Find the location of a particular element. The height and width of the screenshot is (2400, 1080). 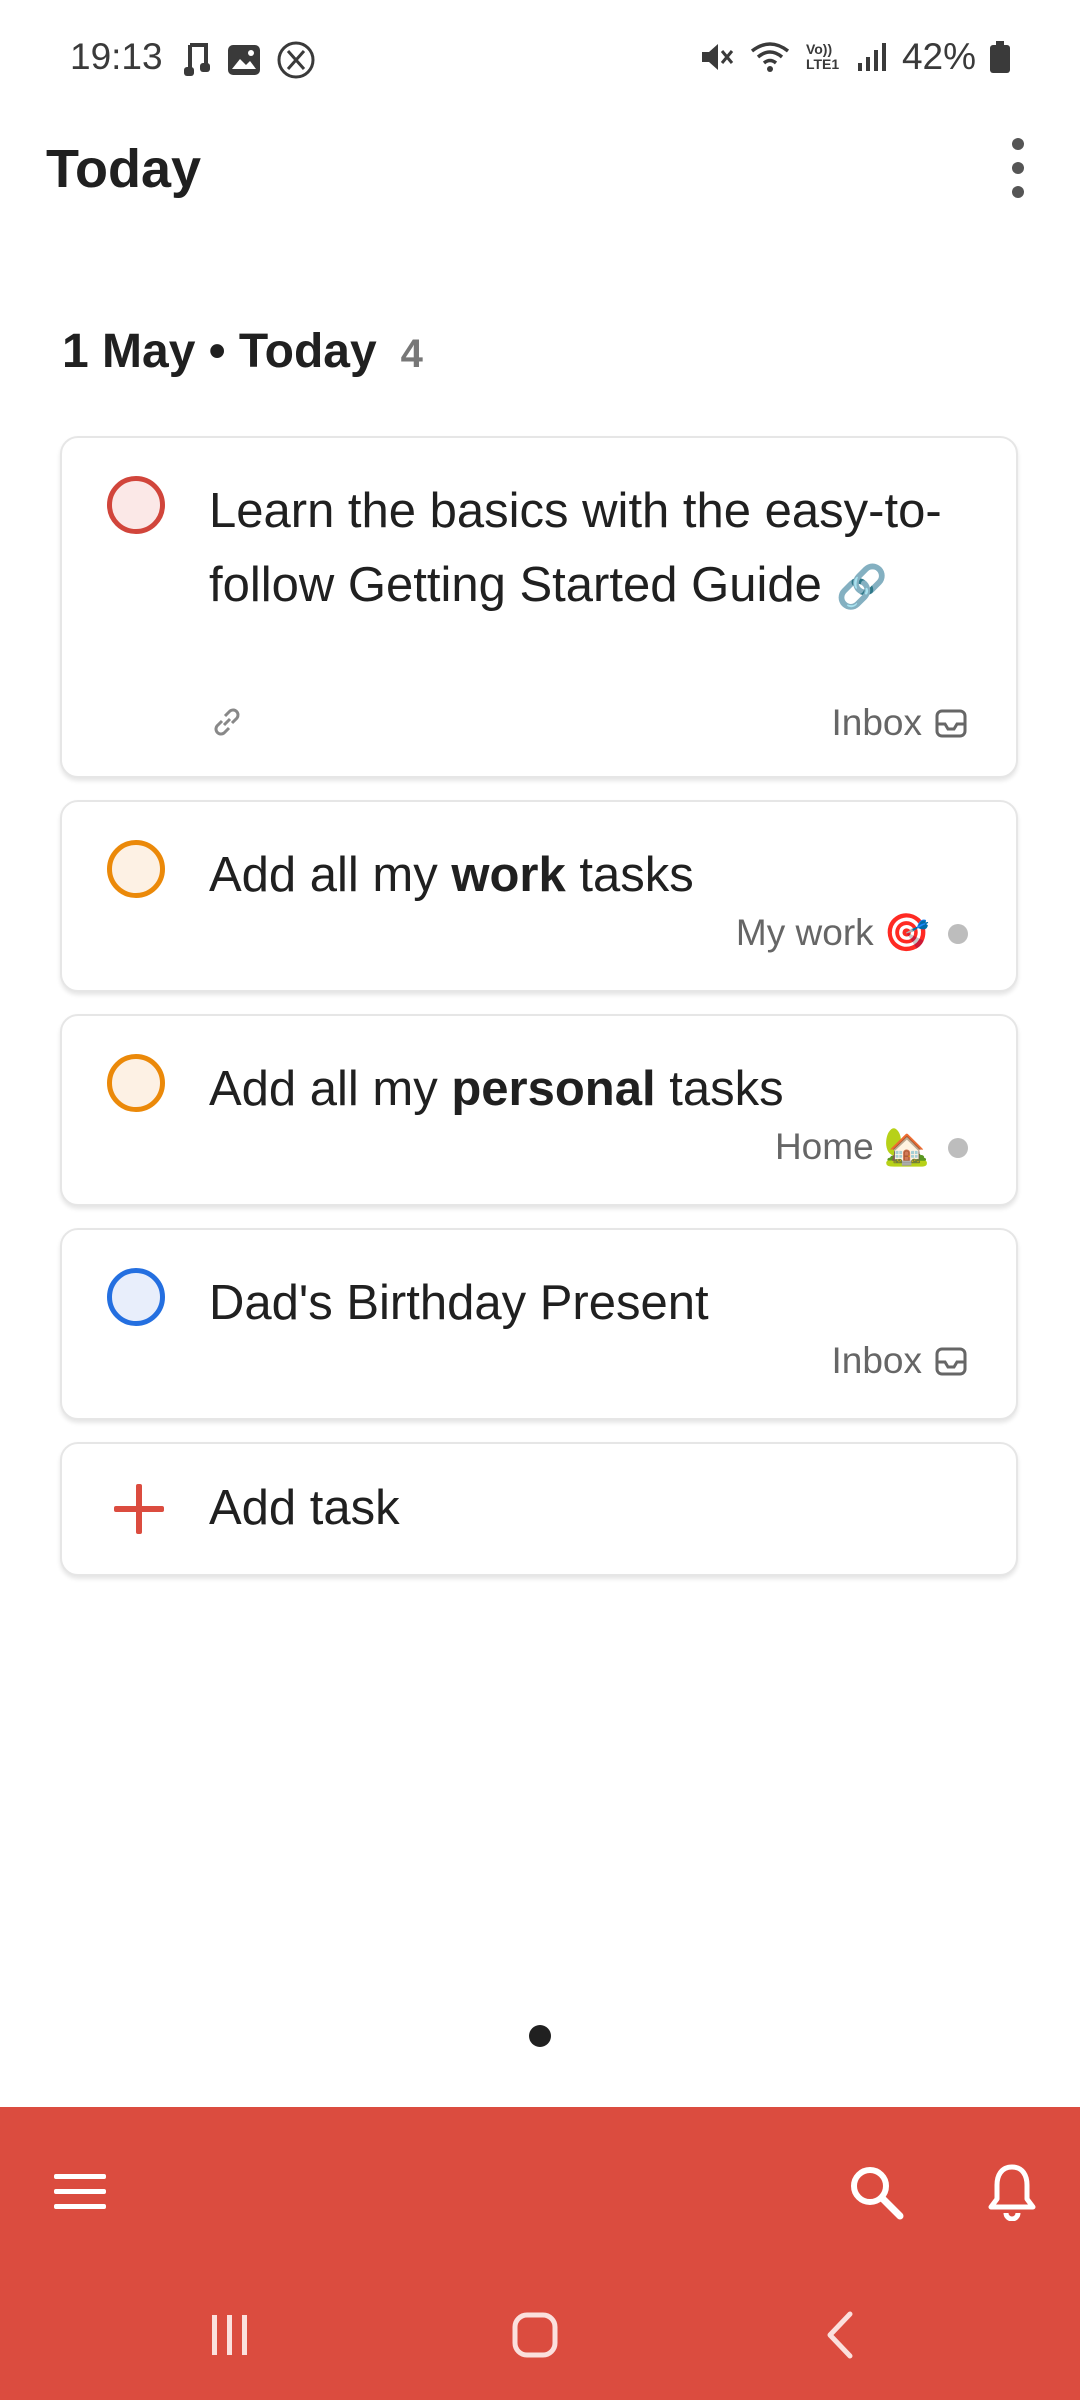

x-app-icon is located at coordinates (296, 60).